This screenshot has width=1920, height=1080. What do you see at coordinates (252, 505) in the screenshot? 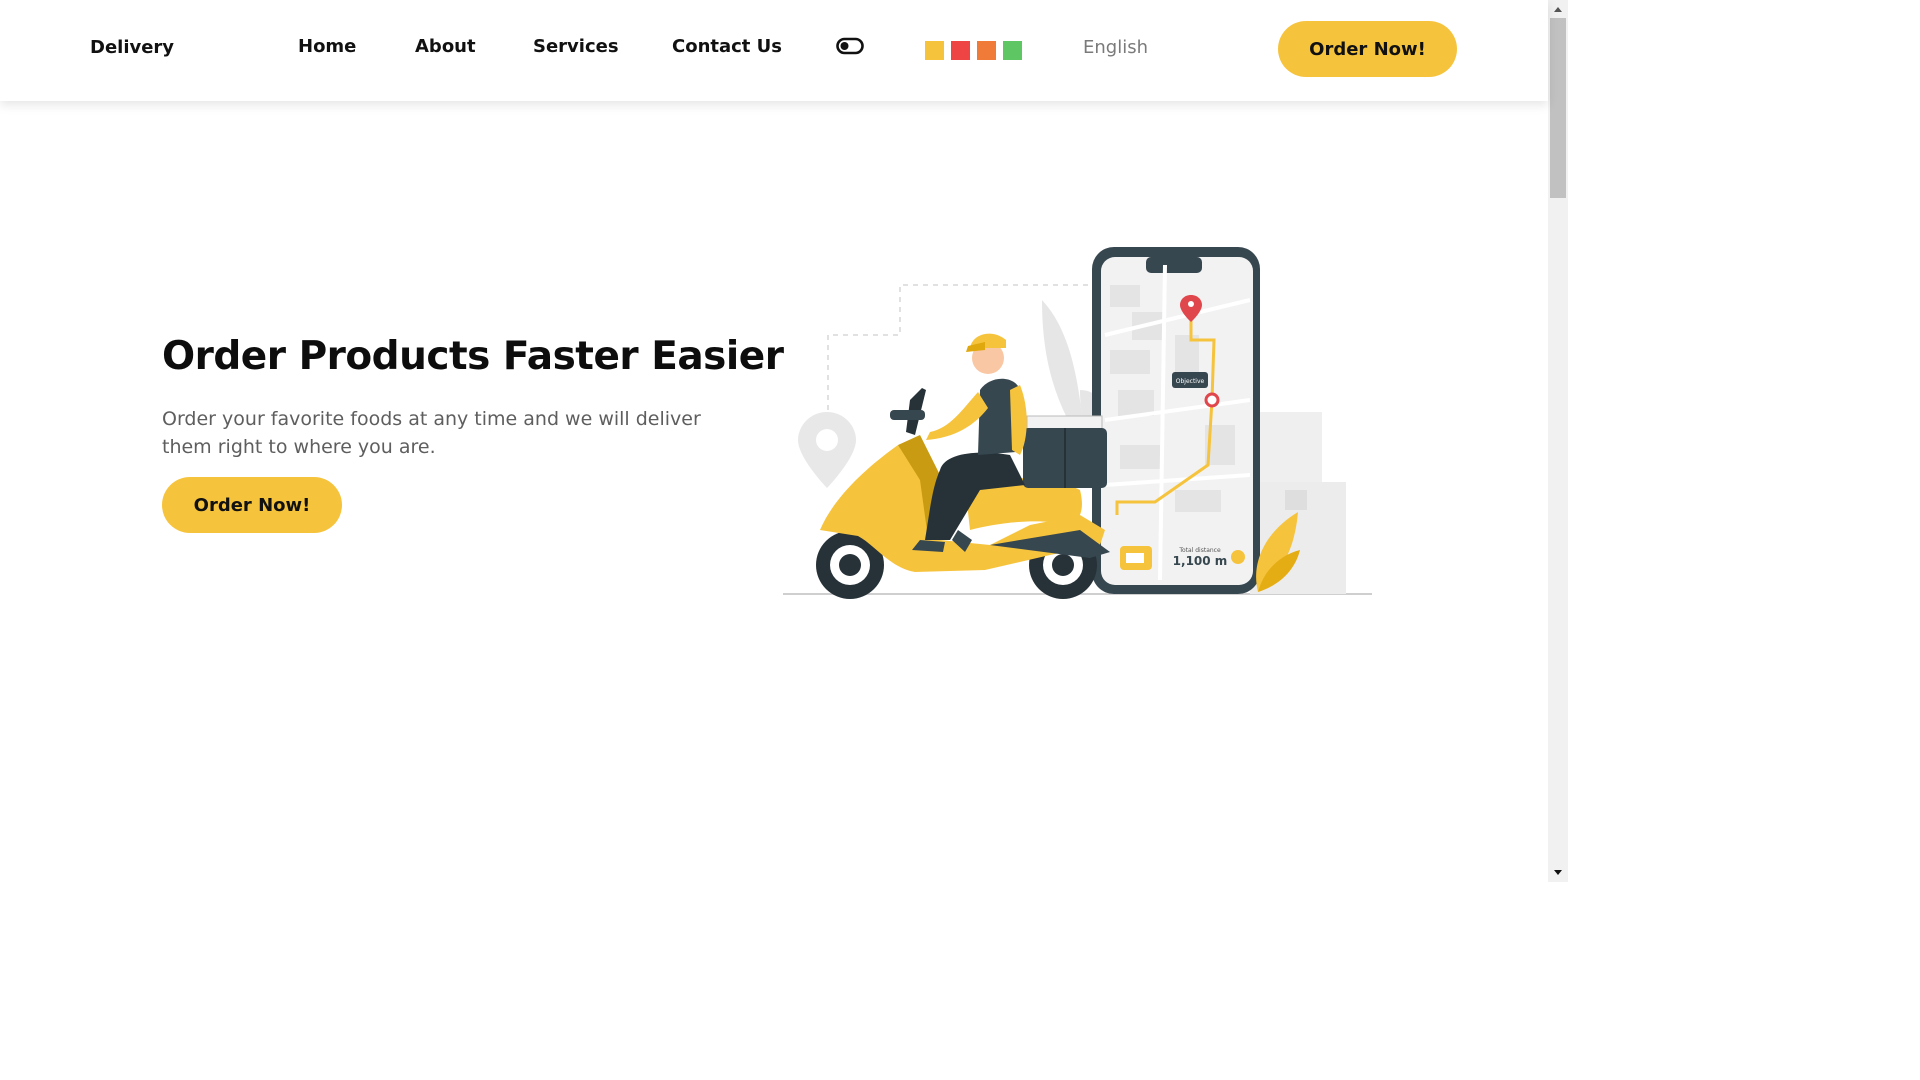
I see `hero-order-now-button: Order Now!` at bounding box center [252, 505].